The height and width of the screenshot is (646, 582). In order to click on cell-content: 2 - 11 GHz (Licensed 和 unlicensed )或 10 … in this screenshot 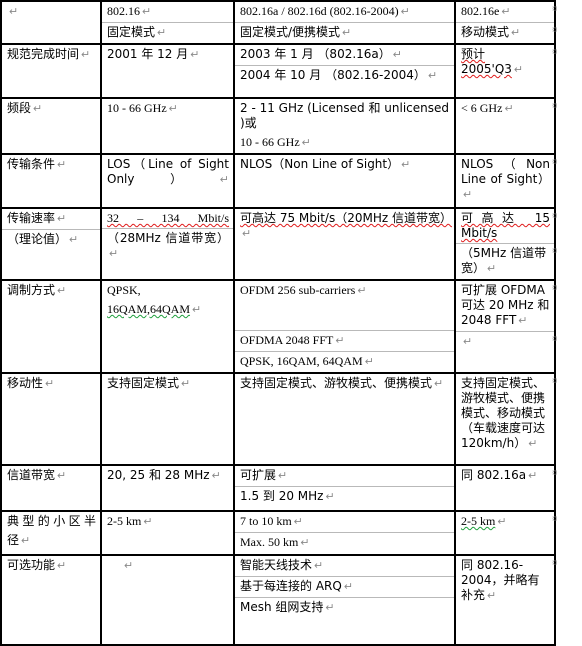, I will do `click(344, 126)`.